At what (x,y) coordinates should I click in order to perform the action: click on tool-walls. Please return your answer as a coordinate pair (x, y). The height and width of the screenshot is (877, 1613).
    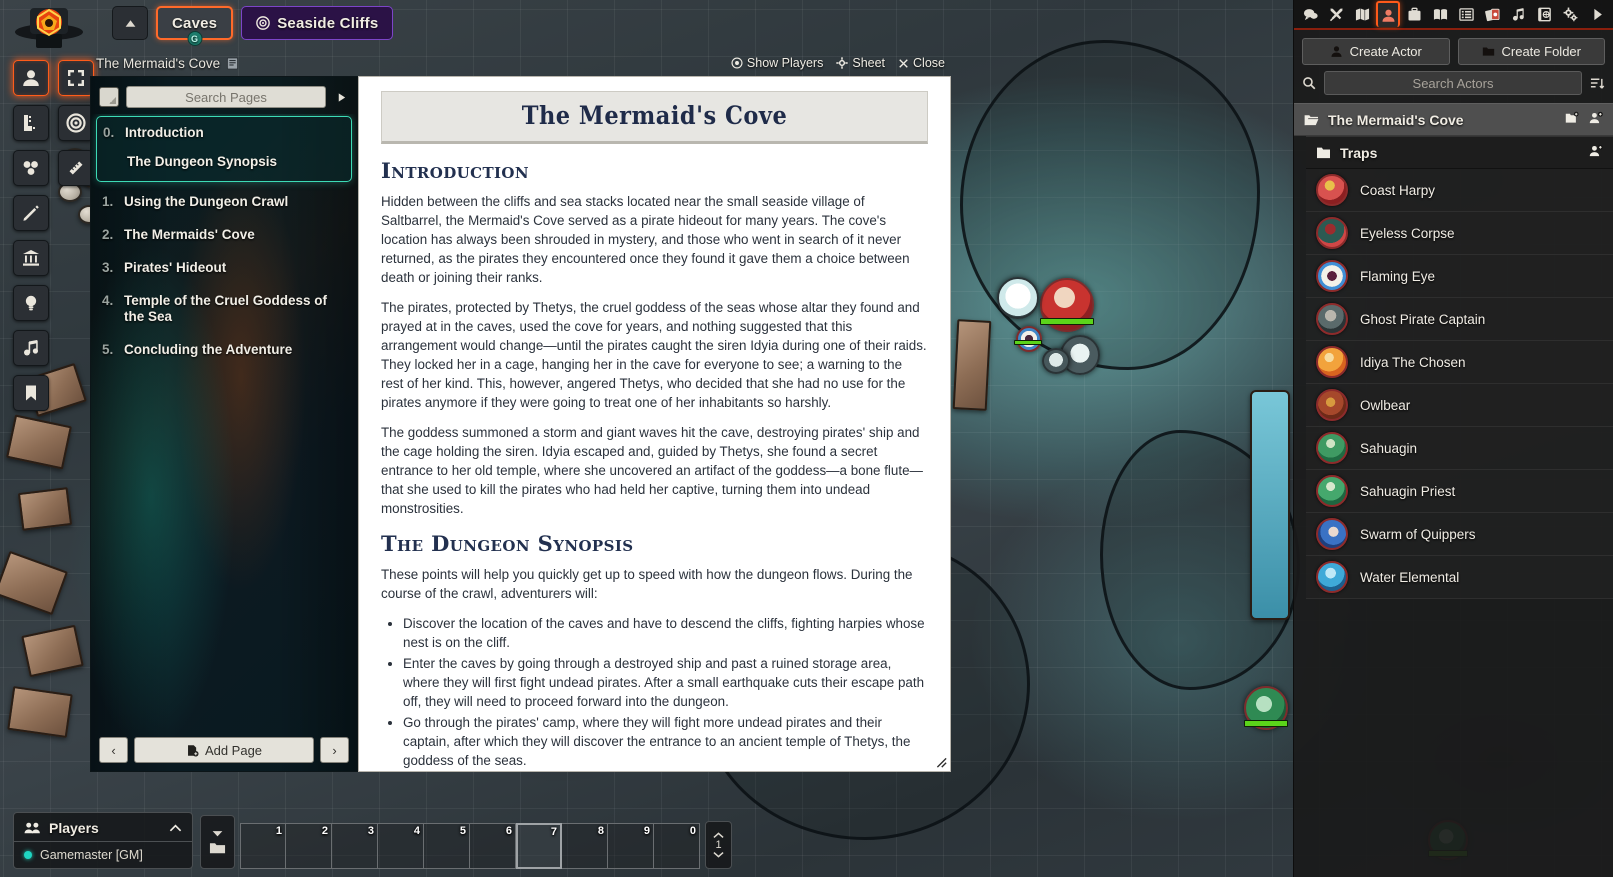
    Looking at the image, I should click on (31, 258).